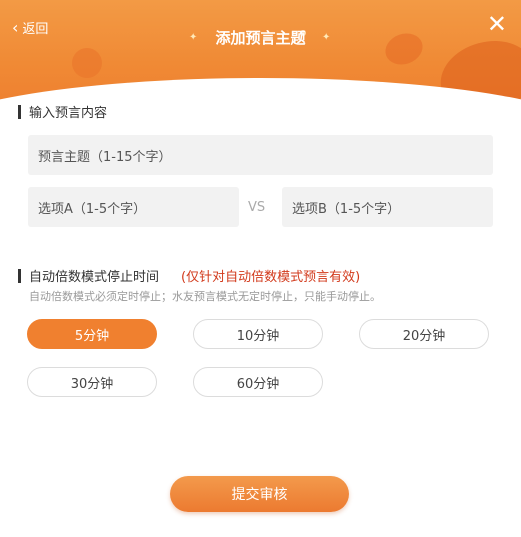 The image size is (521, 537). What do you see at coordinates (260, 38) in the screenshot?
I see `dialog-title: 添加预言主题` at bounding box center [260, 38].